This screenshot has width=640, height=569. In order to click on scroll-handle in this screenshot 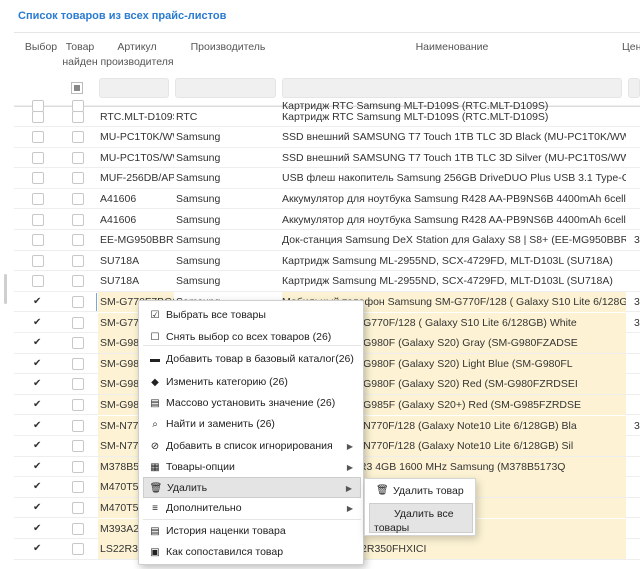, I will do `click(5, 289)`.